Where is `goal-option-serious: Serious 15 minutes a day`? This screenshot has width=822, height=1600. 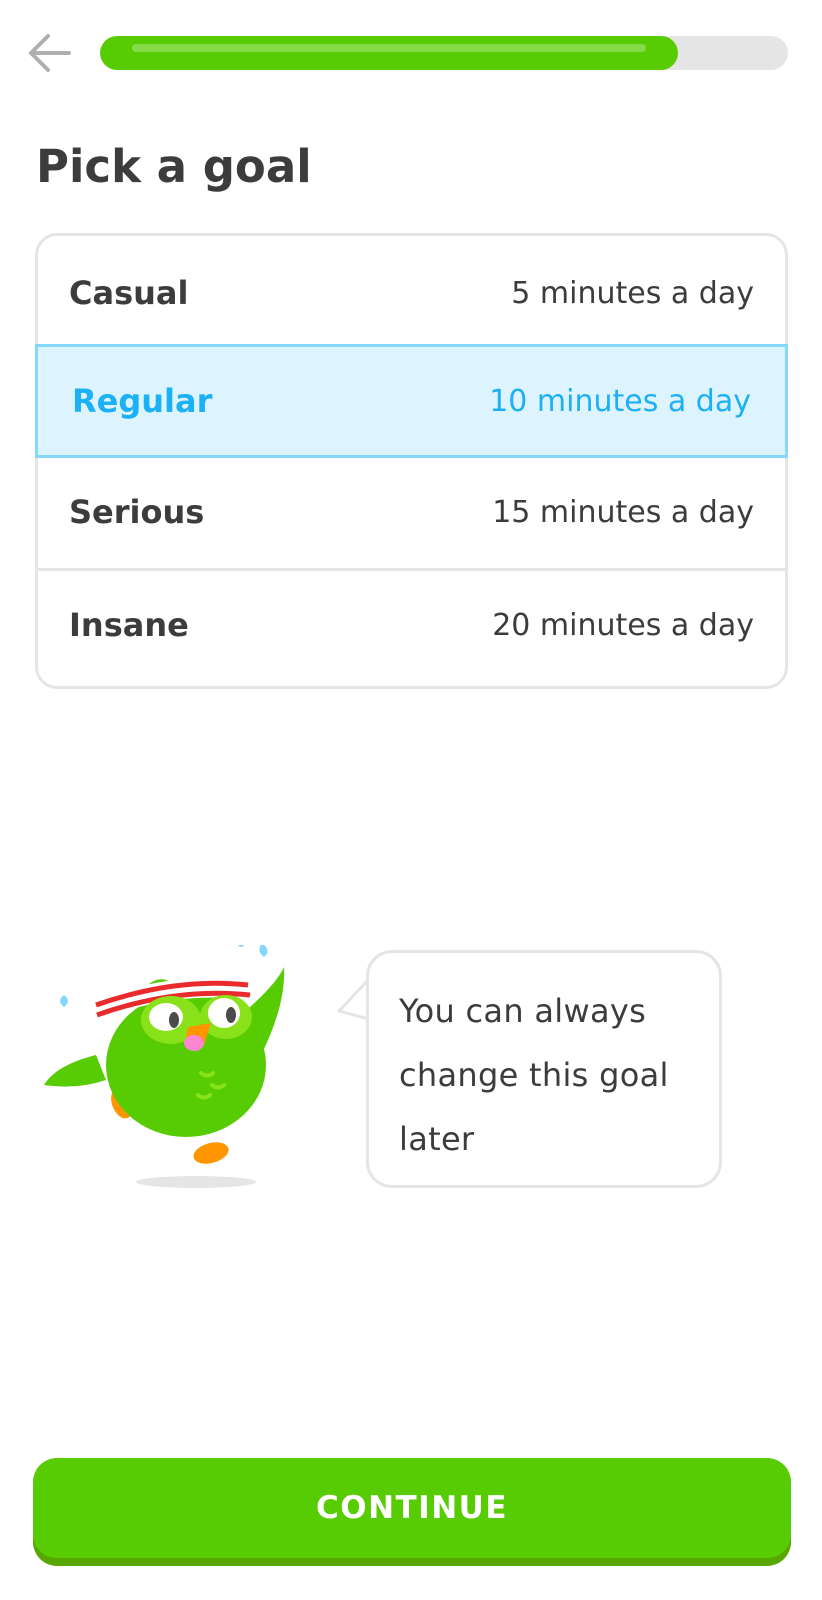
goal-option-serious: Serious 15 minutes a day is located at coordinates (411, 513).